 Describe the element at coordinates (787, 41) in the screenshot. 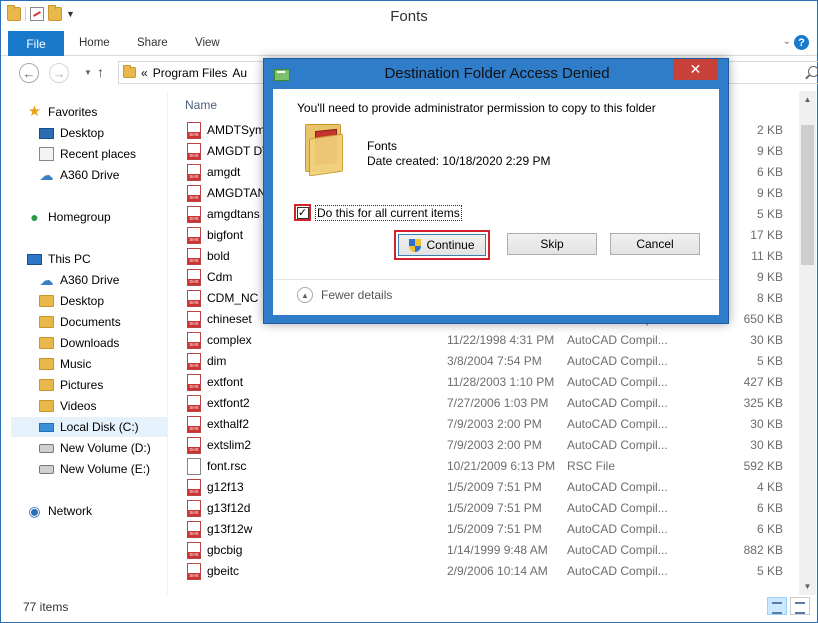

I see `expand-ribbon-icon: ⌄` at that location.